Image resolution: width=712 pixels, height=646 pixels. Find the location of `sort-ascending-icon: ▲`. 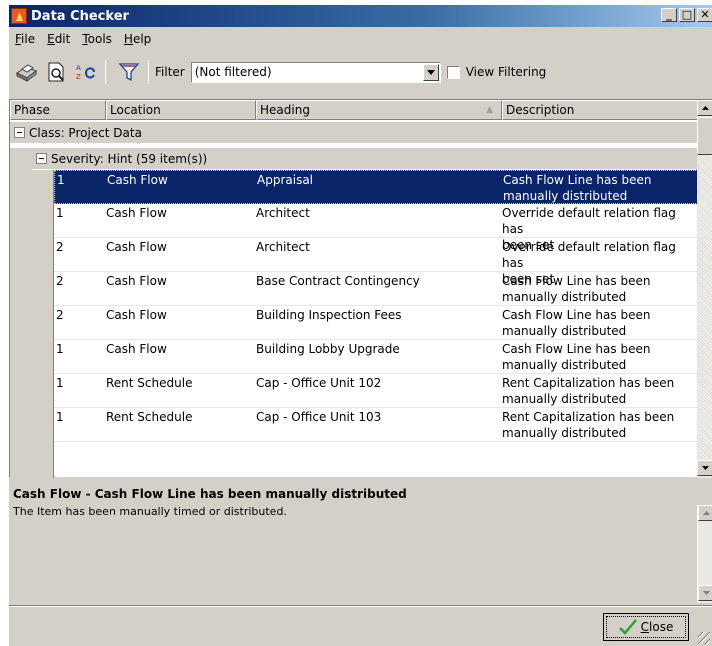

sort-ascending-icon: ▲ is located at coordinates (489, 110).